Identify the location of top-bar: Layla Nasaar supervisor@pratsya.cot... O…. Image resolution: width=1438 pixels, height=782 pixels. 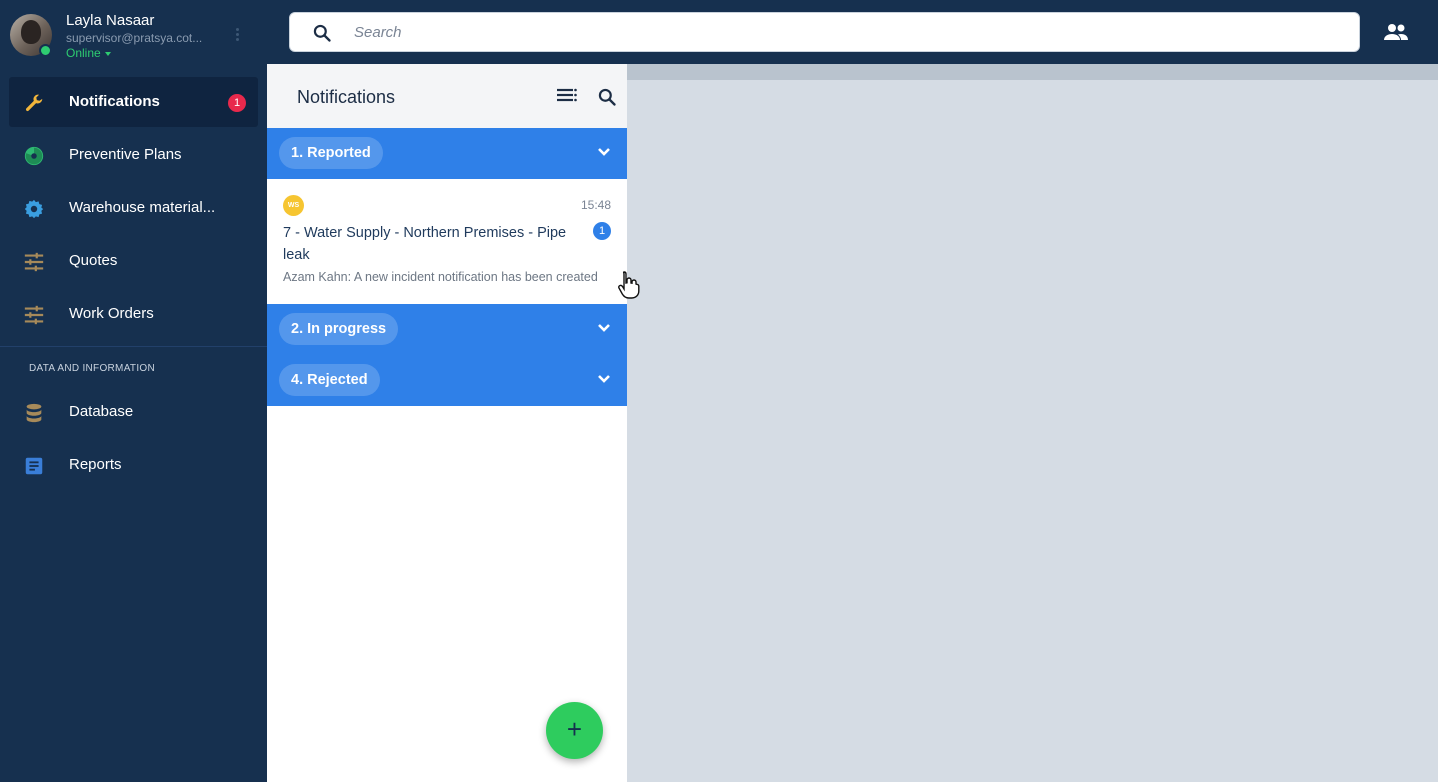
(719, 32).